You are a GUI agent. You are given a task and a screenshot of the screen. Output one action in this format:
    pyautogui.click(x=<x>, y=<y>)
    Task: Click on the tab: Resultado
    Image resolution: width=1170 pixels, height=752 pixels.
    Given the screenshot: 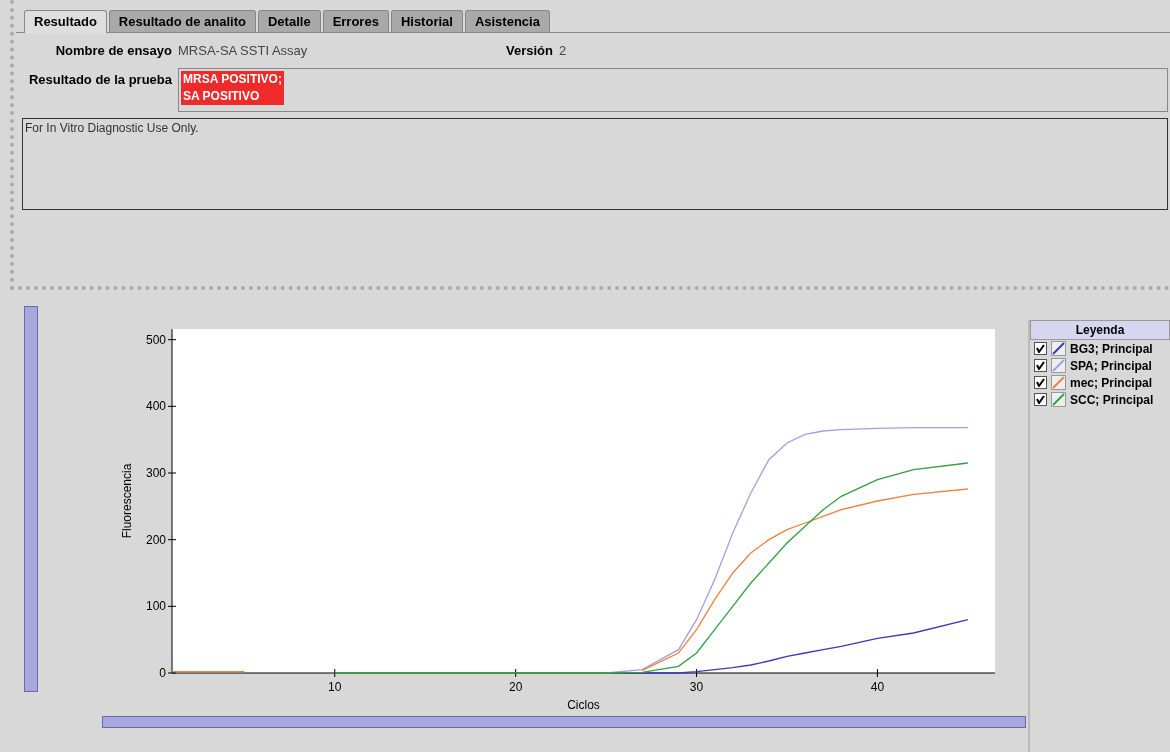 What is the action you would take?
    pyautogui.click(x=65, y=21)
    